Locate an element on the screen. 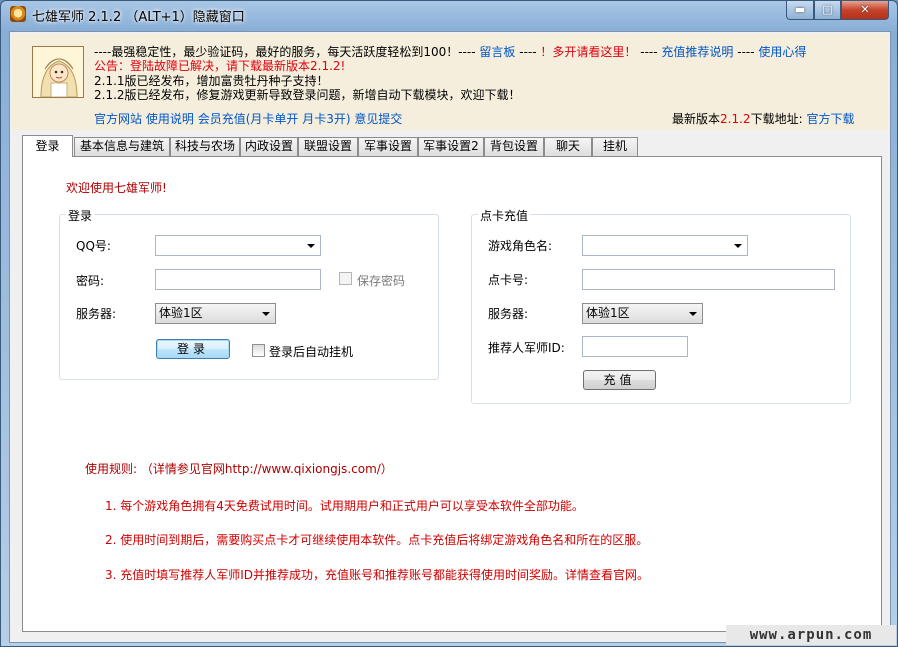 The width and height of the screenshot is (898, 647). tab-tech-farm: 科技与农场 is located at coordinates (205, 146).